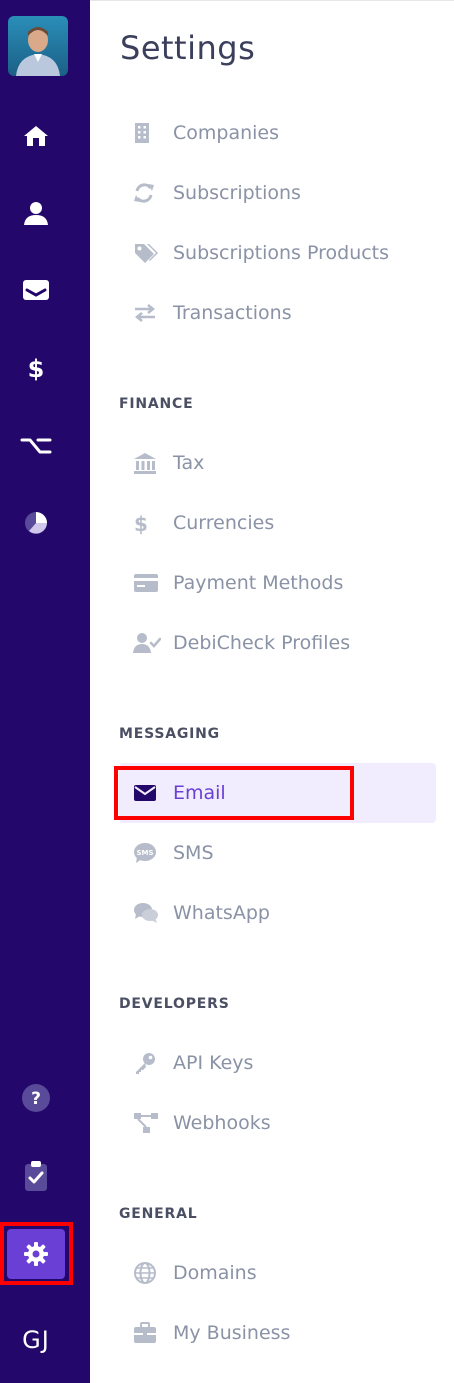 The width and height of the screenshot is (454, 1383). I want to click on tags-icon, so click(146, 253).